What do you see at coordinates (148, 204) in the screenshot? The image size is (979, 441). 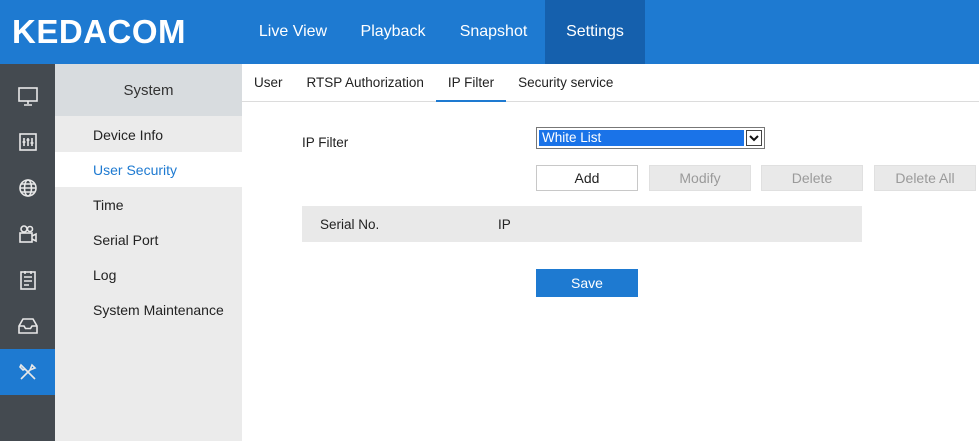 I see `sidebar-item-time: Time` at bounding box center [148, 204].